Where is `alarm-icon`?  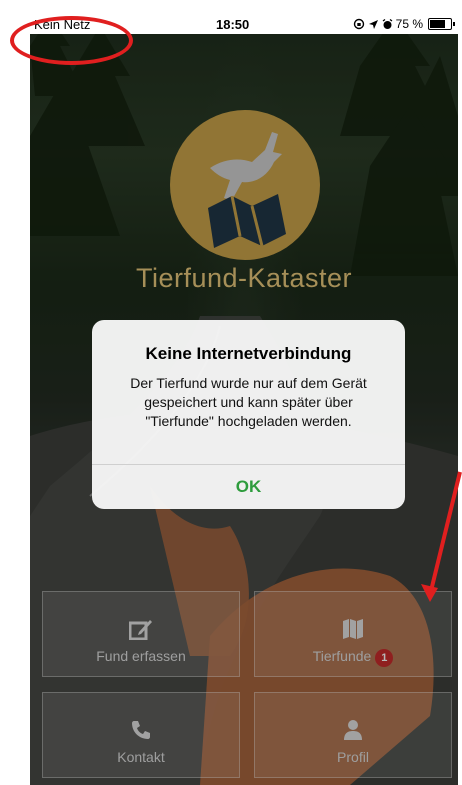
alarm-icon is located at coordinates (387, 23).